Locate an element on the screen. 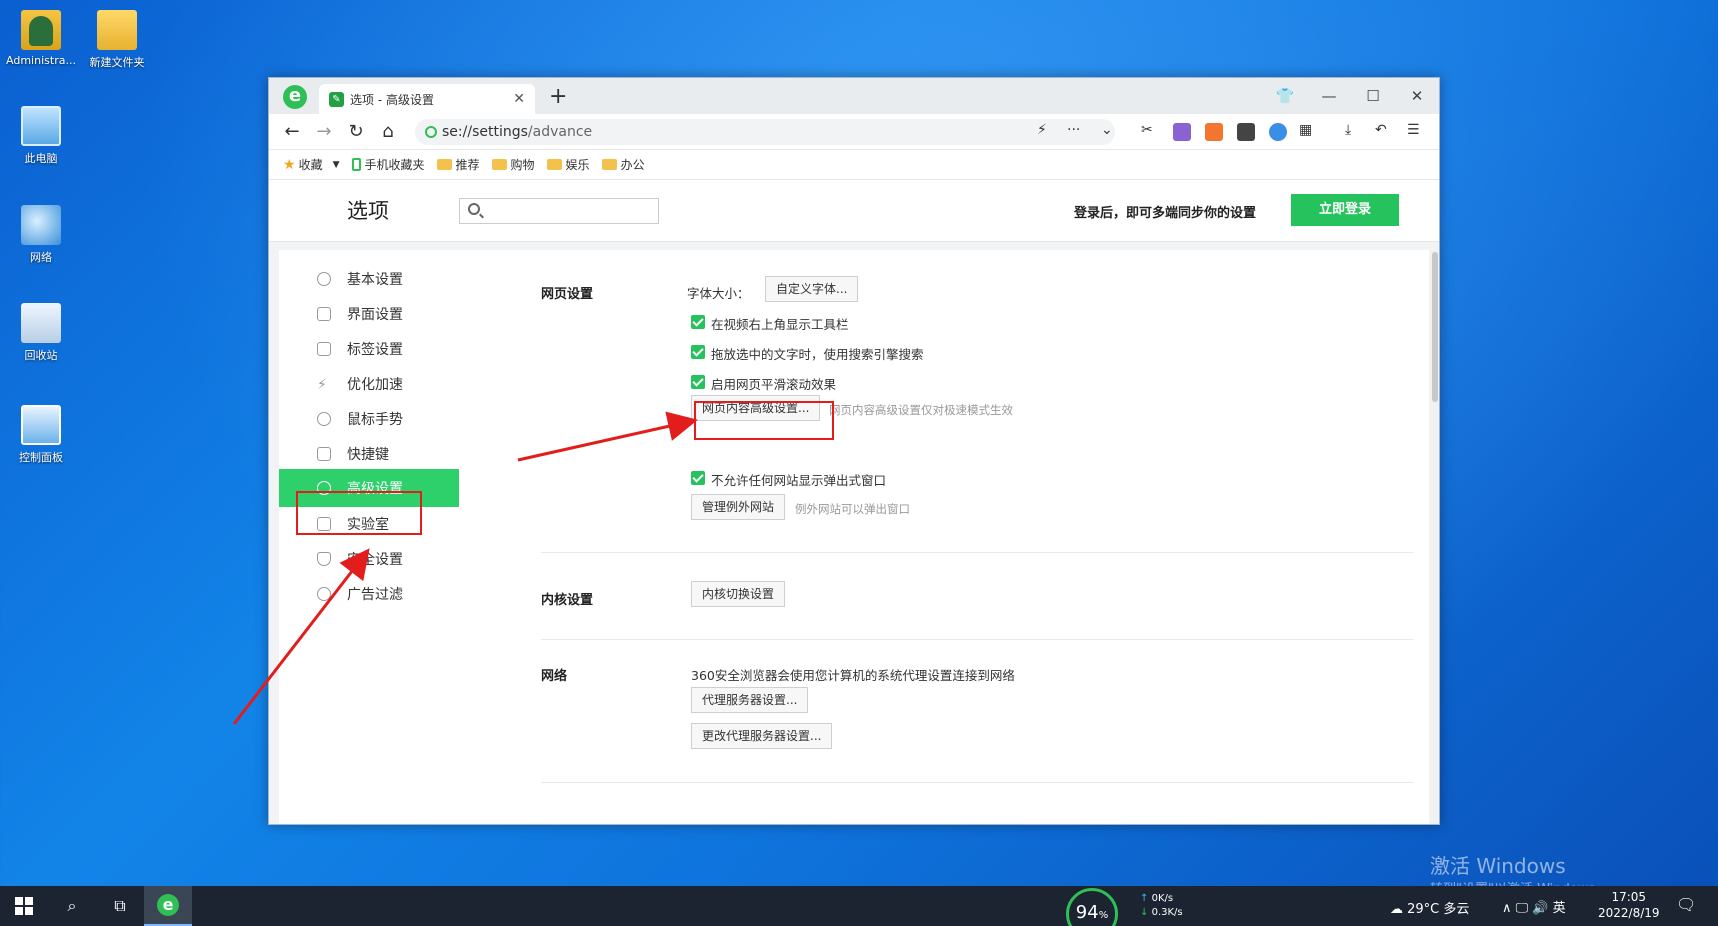 The height and width of the screenshot is (926, 1718). download-icon: ⤓ is located at coordinates (1348, 130).